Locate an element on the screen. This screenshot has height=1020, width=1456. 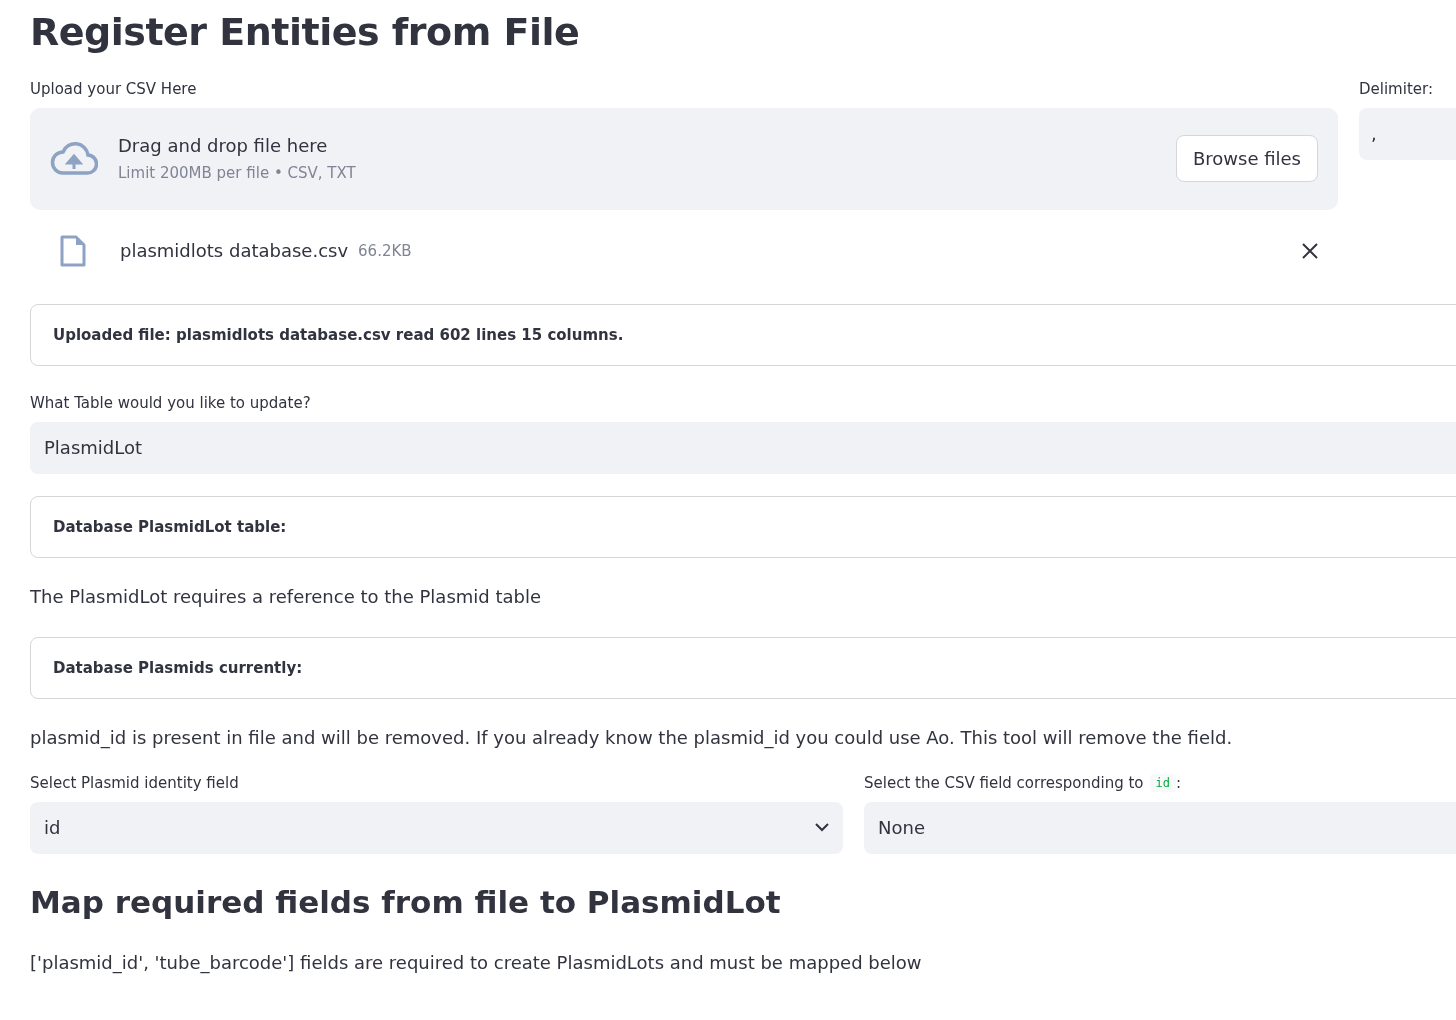
close-icon is located at coordinates (1310, 250).